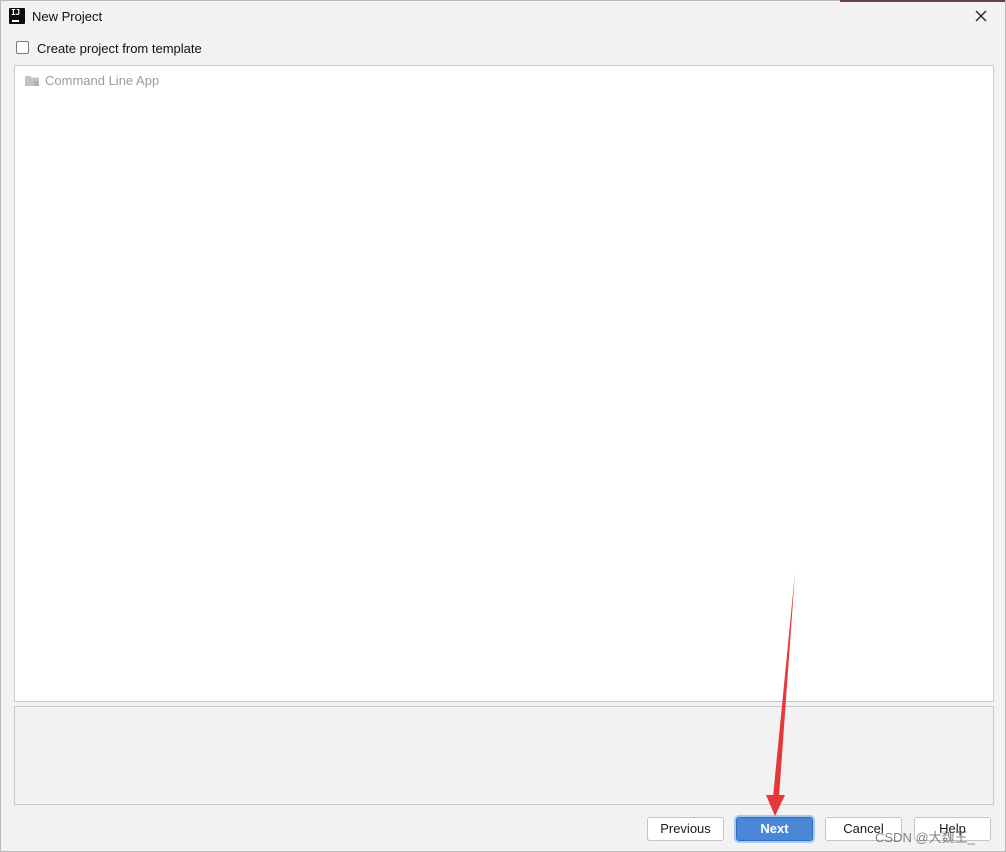 The image size is (1006, 852). What do you see at coordinates (67, 16) in the screenshot?
I see `dialog-title: New Project` at bounding box center [67, 16].